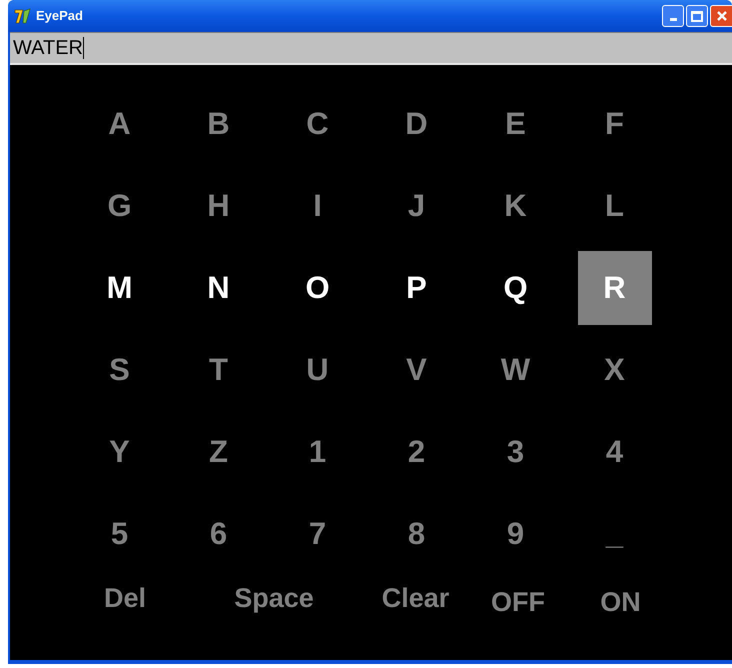 The image size is (732, 668). What do you see at coordinates (615, 288) in the screenshot?
I see `key-button: R` at bounding box center [615, 288].